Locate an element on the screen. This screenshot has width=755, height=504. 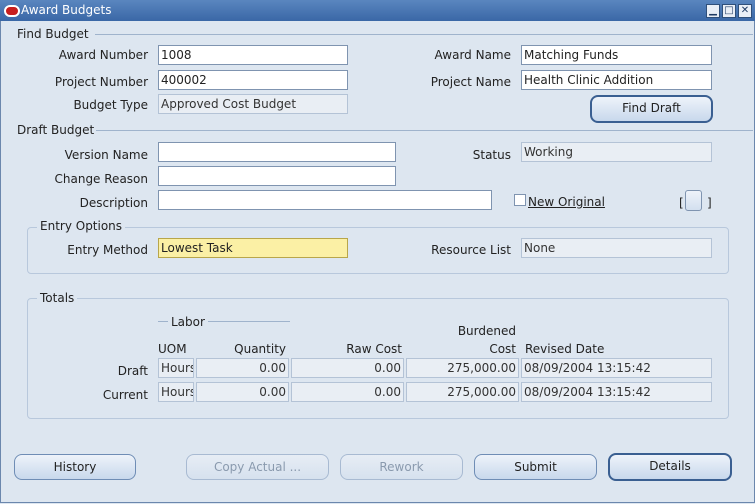
find-budget-divider is located at coordinates (424, 34).